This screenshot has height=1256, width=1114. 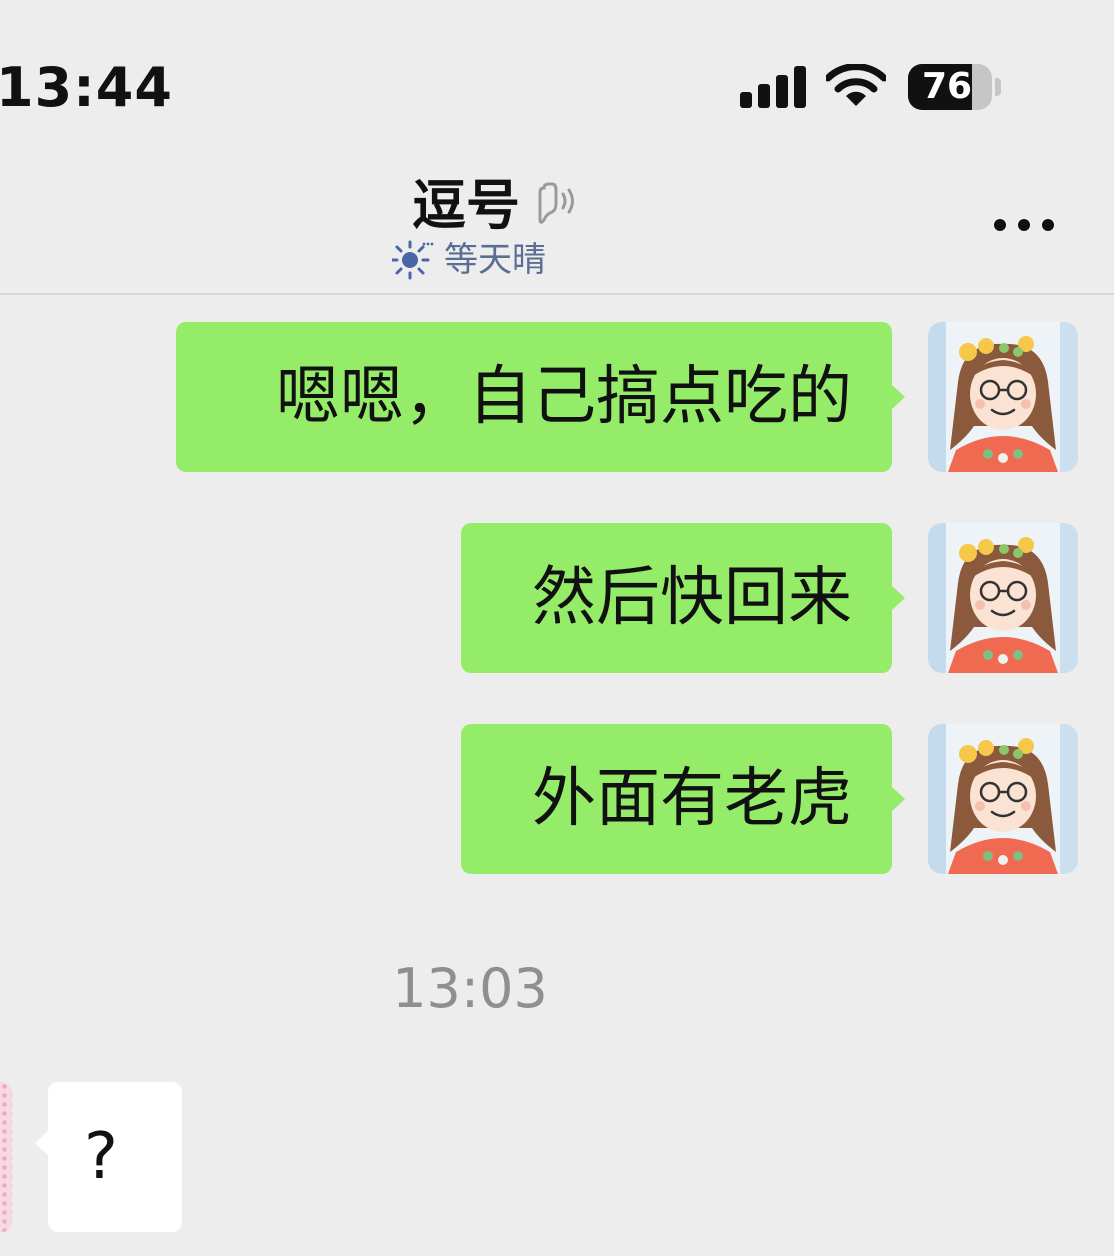 What do you see at coordinates (557, 65) in the screenshot?
I see `status-bar: 13:44 76` at bounding box center [557, 65].